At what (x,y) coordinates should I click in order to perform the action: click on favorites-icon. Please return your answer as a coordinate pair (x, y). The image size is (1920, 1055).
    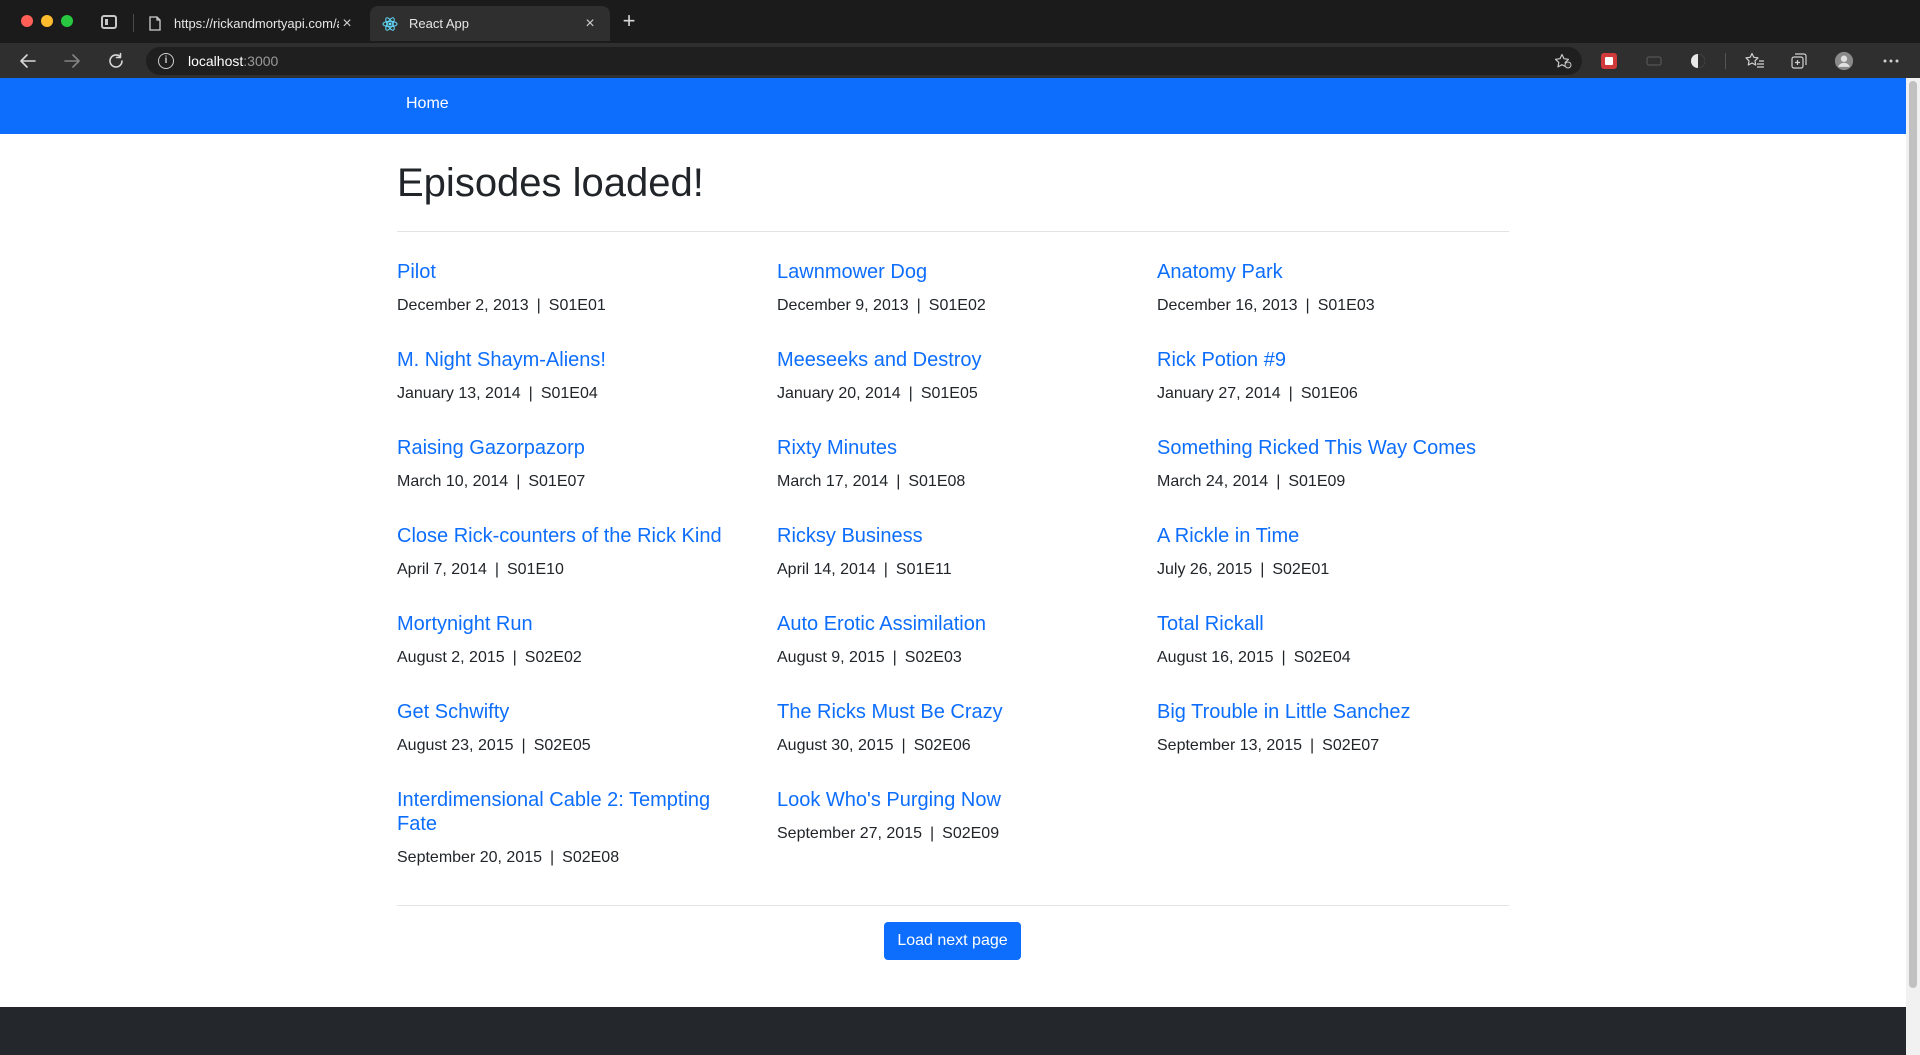
    Looking at the image, I should click on (1755, 61).